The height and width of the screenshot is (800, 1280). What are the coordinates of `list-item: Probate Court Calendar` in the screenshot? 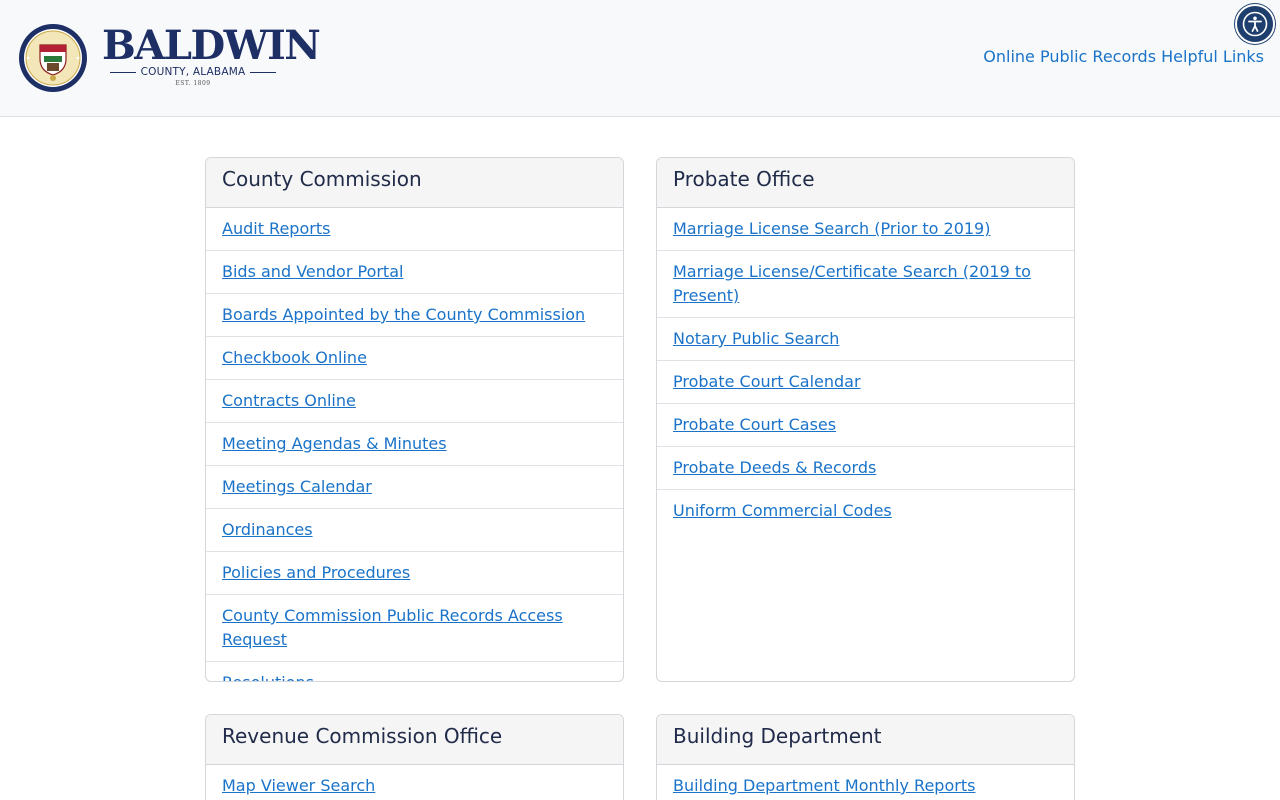 It's located at (865, 382).